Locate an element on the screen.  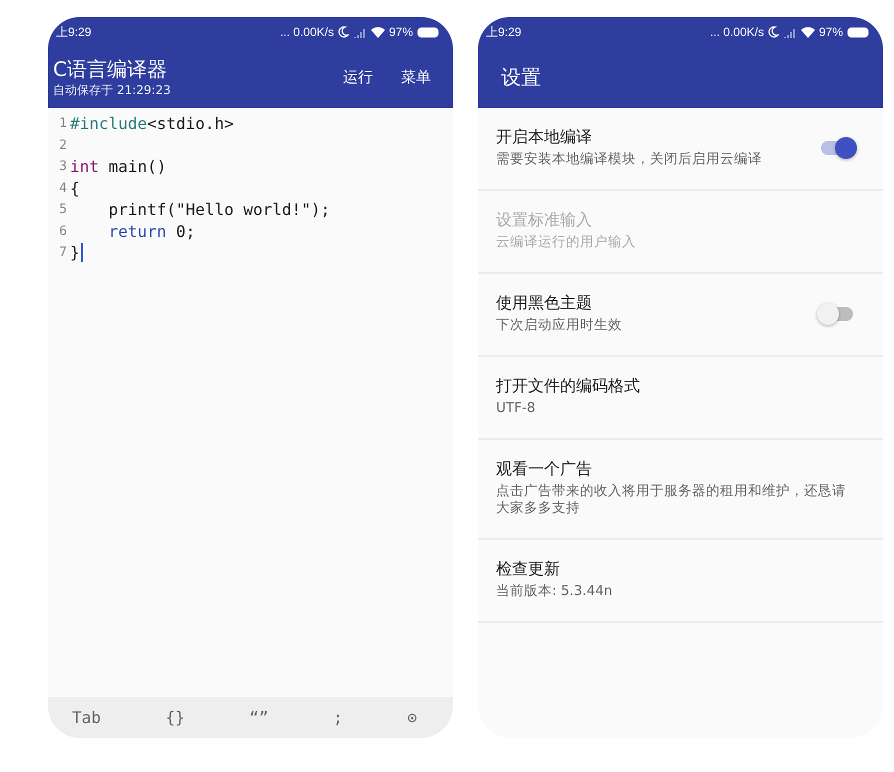
line-number: 4 is located at coordinates (63, 188).